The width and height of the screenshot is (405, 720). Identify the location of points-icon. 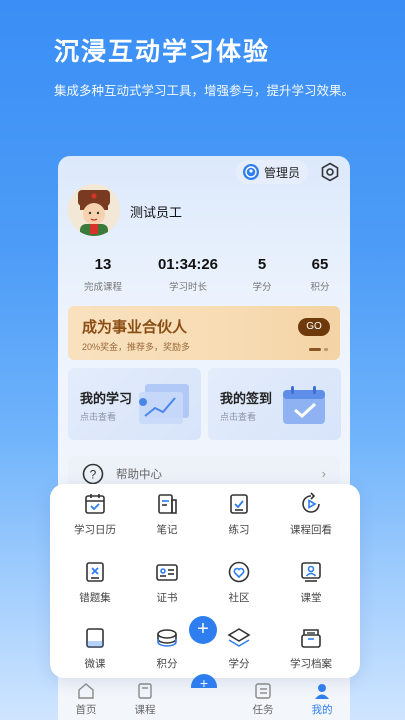
(167, 638).